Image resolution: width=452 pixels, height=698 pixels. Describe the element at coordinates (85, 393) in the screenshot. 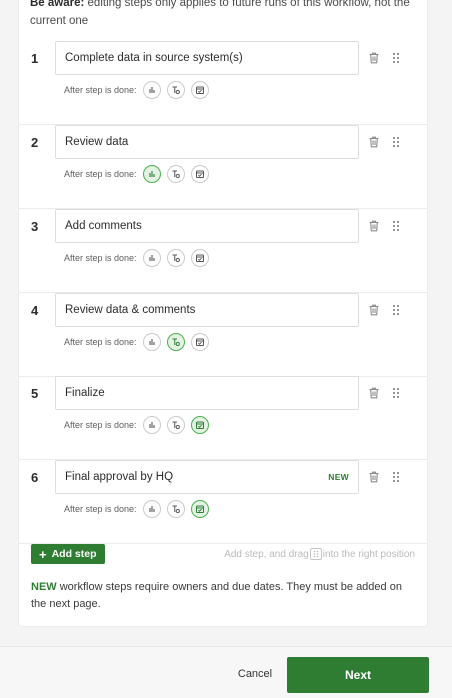

I see `step-title: Finalize` at that location.